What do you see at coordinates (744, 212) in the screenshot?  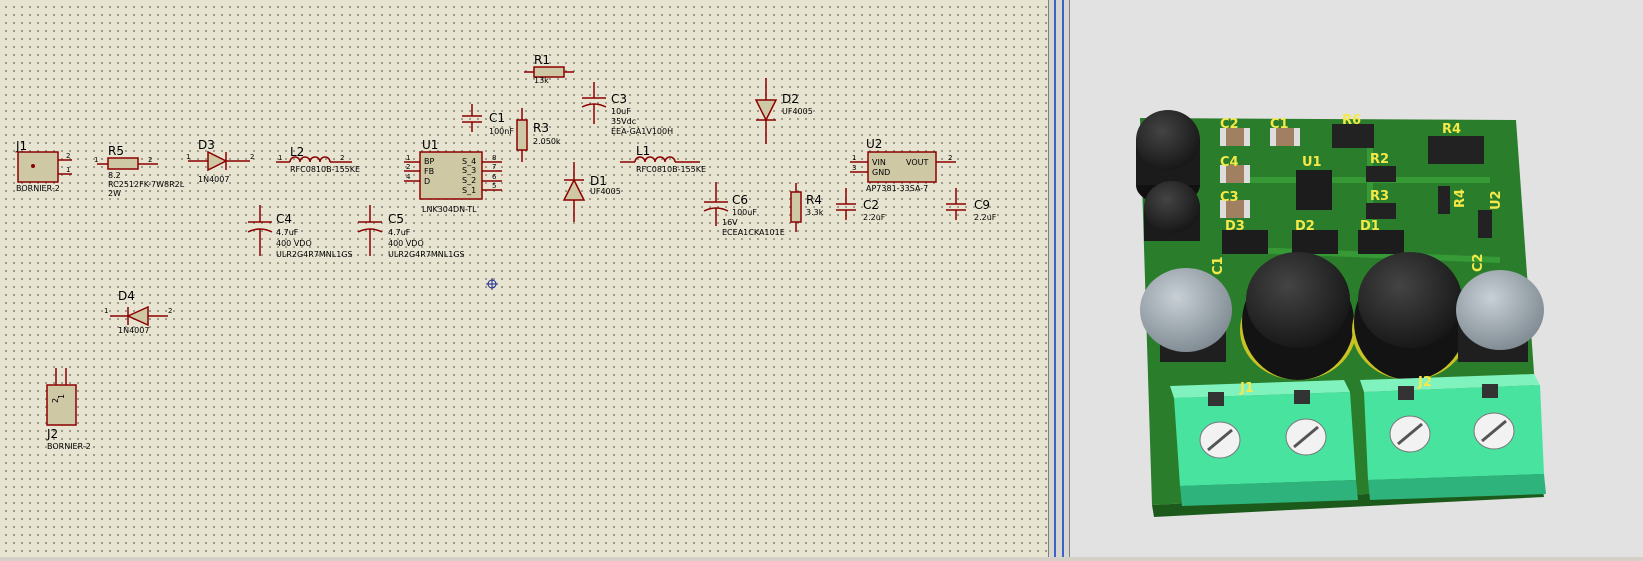 I see `c6-value: 100uF` at bounding box center [744, 212].